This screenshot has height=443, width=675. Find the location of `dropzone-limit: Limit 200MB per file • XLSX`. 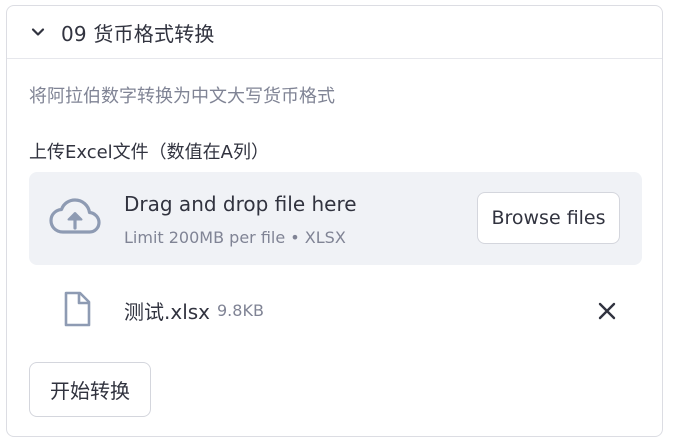

dropzone-limit: Limit 200MB per file • XLSX is located at coordinates (235, 237).